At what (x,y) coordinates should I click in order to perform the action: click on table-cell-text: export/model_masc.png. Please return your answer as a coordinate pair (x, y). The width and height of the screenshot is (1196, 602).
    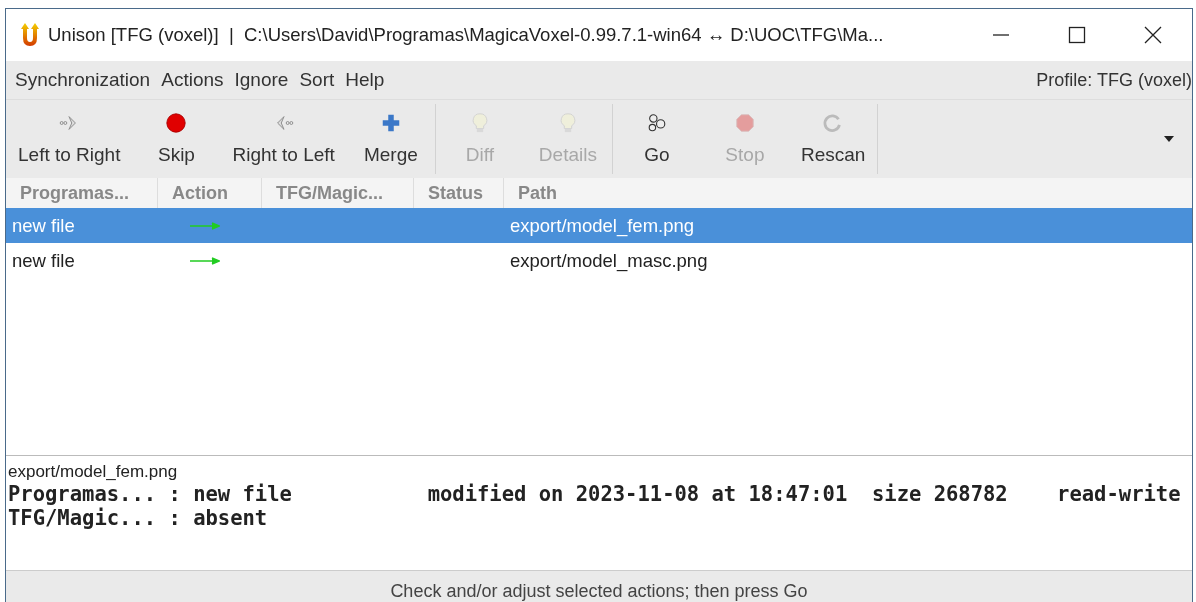
    Looking at the image, I should click on (609, 260).